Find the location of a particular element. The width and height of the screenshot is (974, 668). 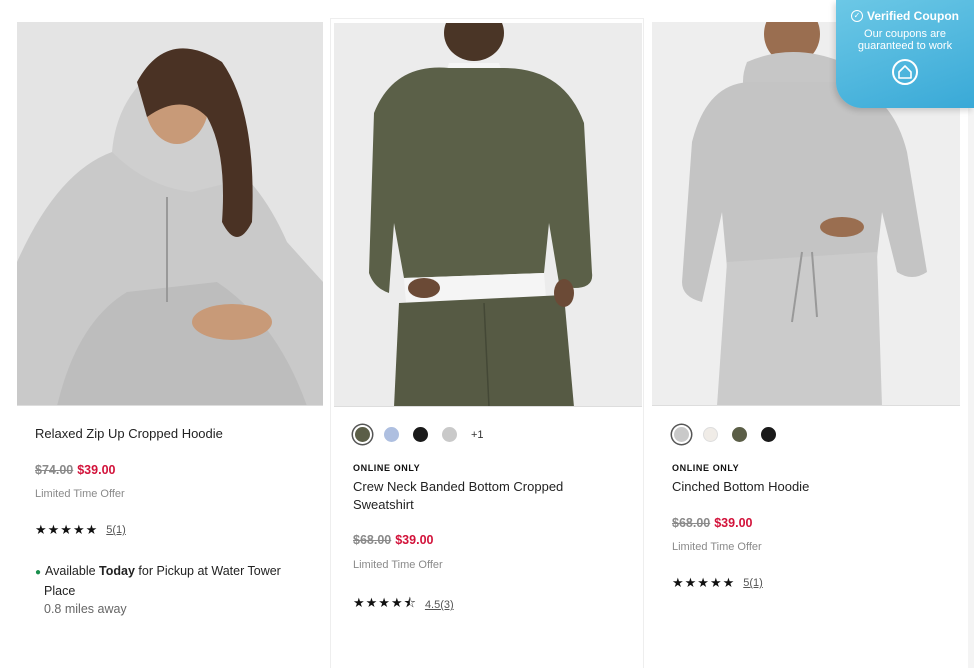

check-circle-icon: ✓ is located at coordinates (856, 16).